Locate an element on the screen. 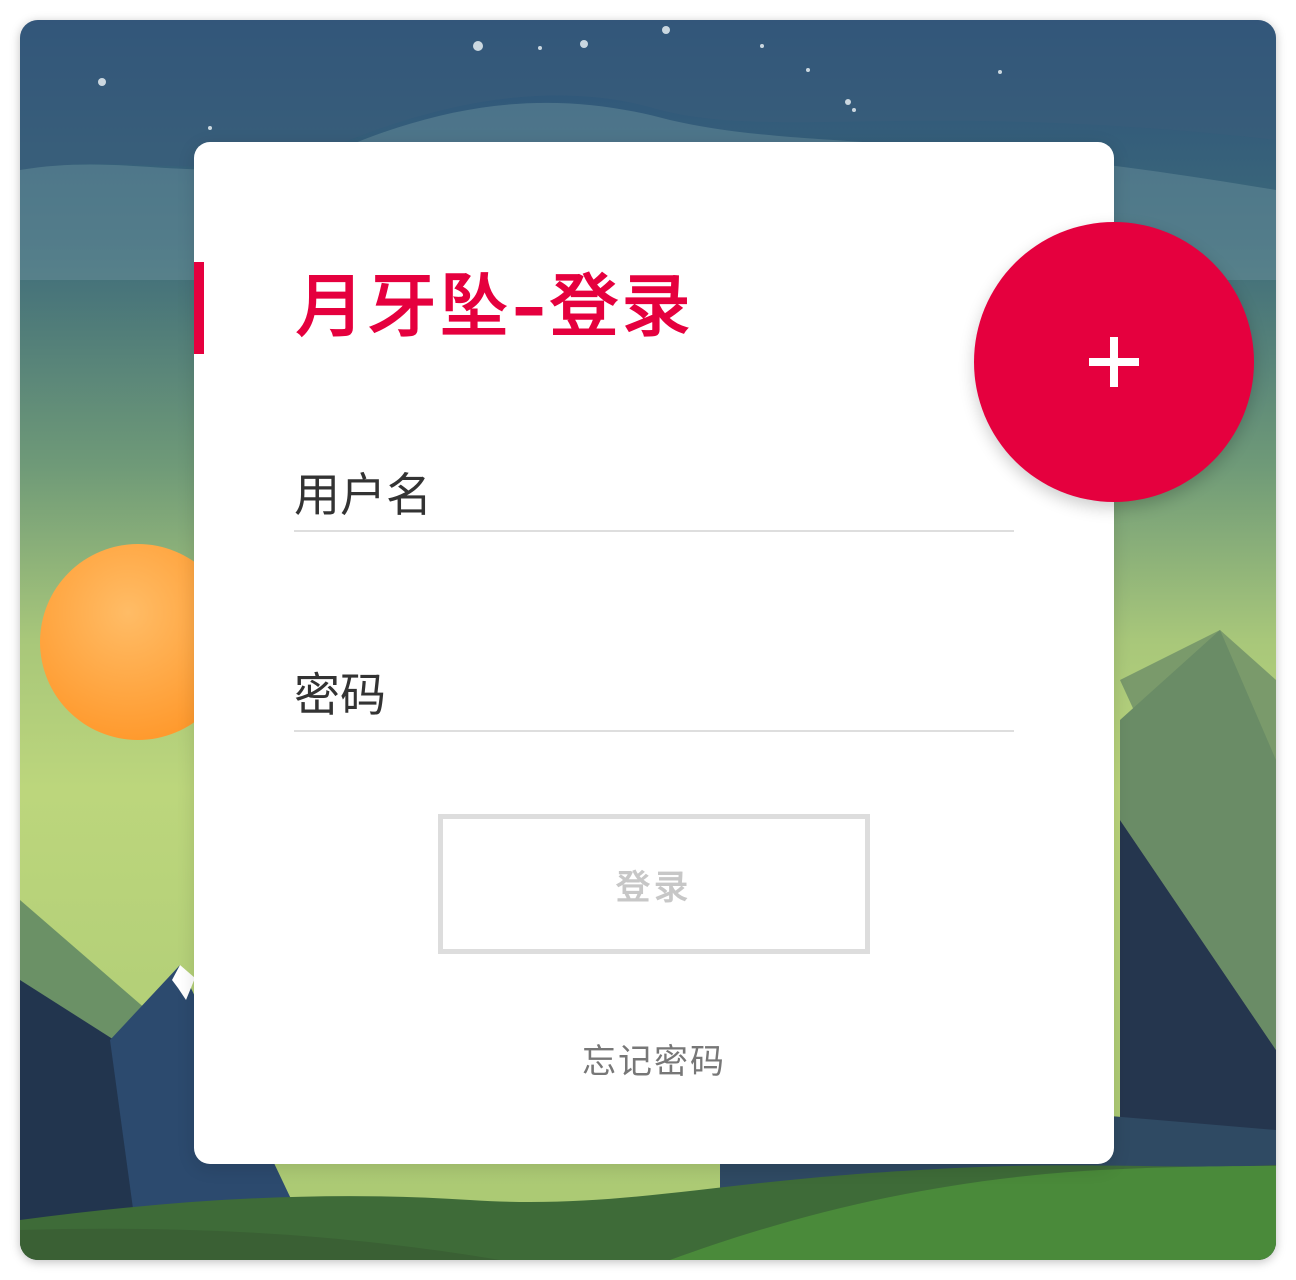 This screenshot has height=1280, width=1296. register-fab-button is located at coordinates (1114, 362).